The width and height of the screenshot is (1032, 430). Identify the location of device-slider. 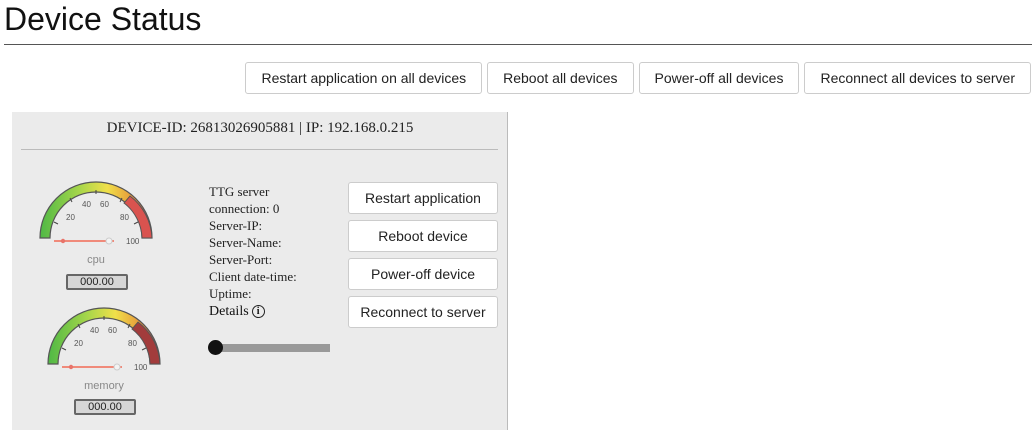
(269, 348).